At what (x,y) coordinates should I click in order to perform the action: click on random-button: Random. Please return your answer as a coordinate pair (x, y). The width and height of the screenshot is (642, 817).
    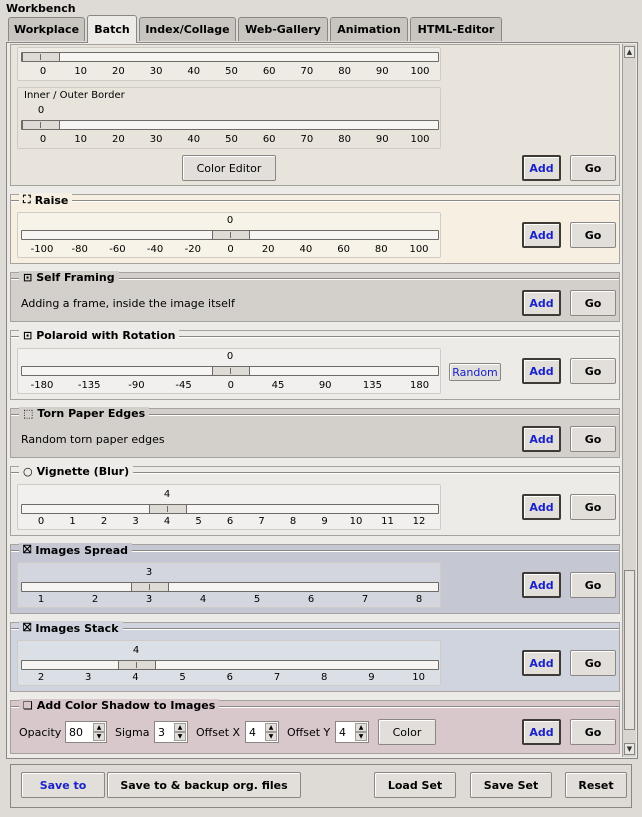
    Looking at the image, I should click on (475, 372).